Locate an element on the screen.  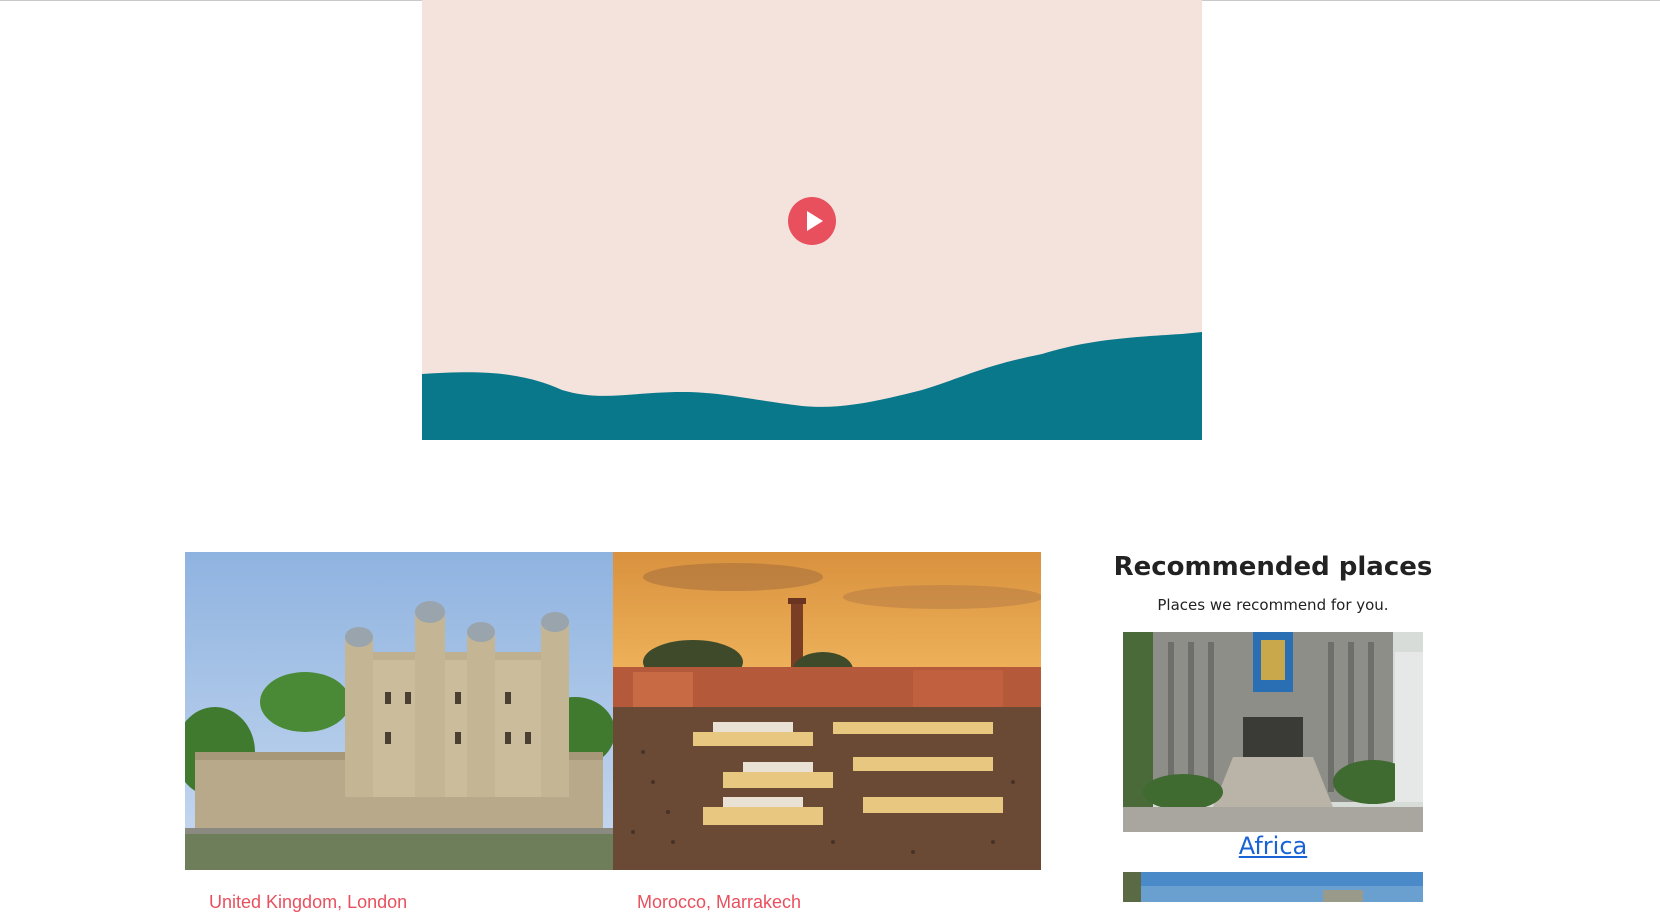
recommended-link-africa: Africa is located at coordinates (1273, 846).